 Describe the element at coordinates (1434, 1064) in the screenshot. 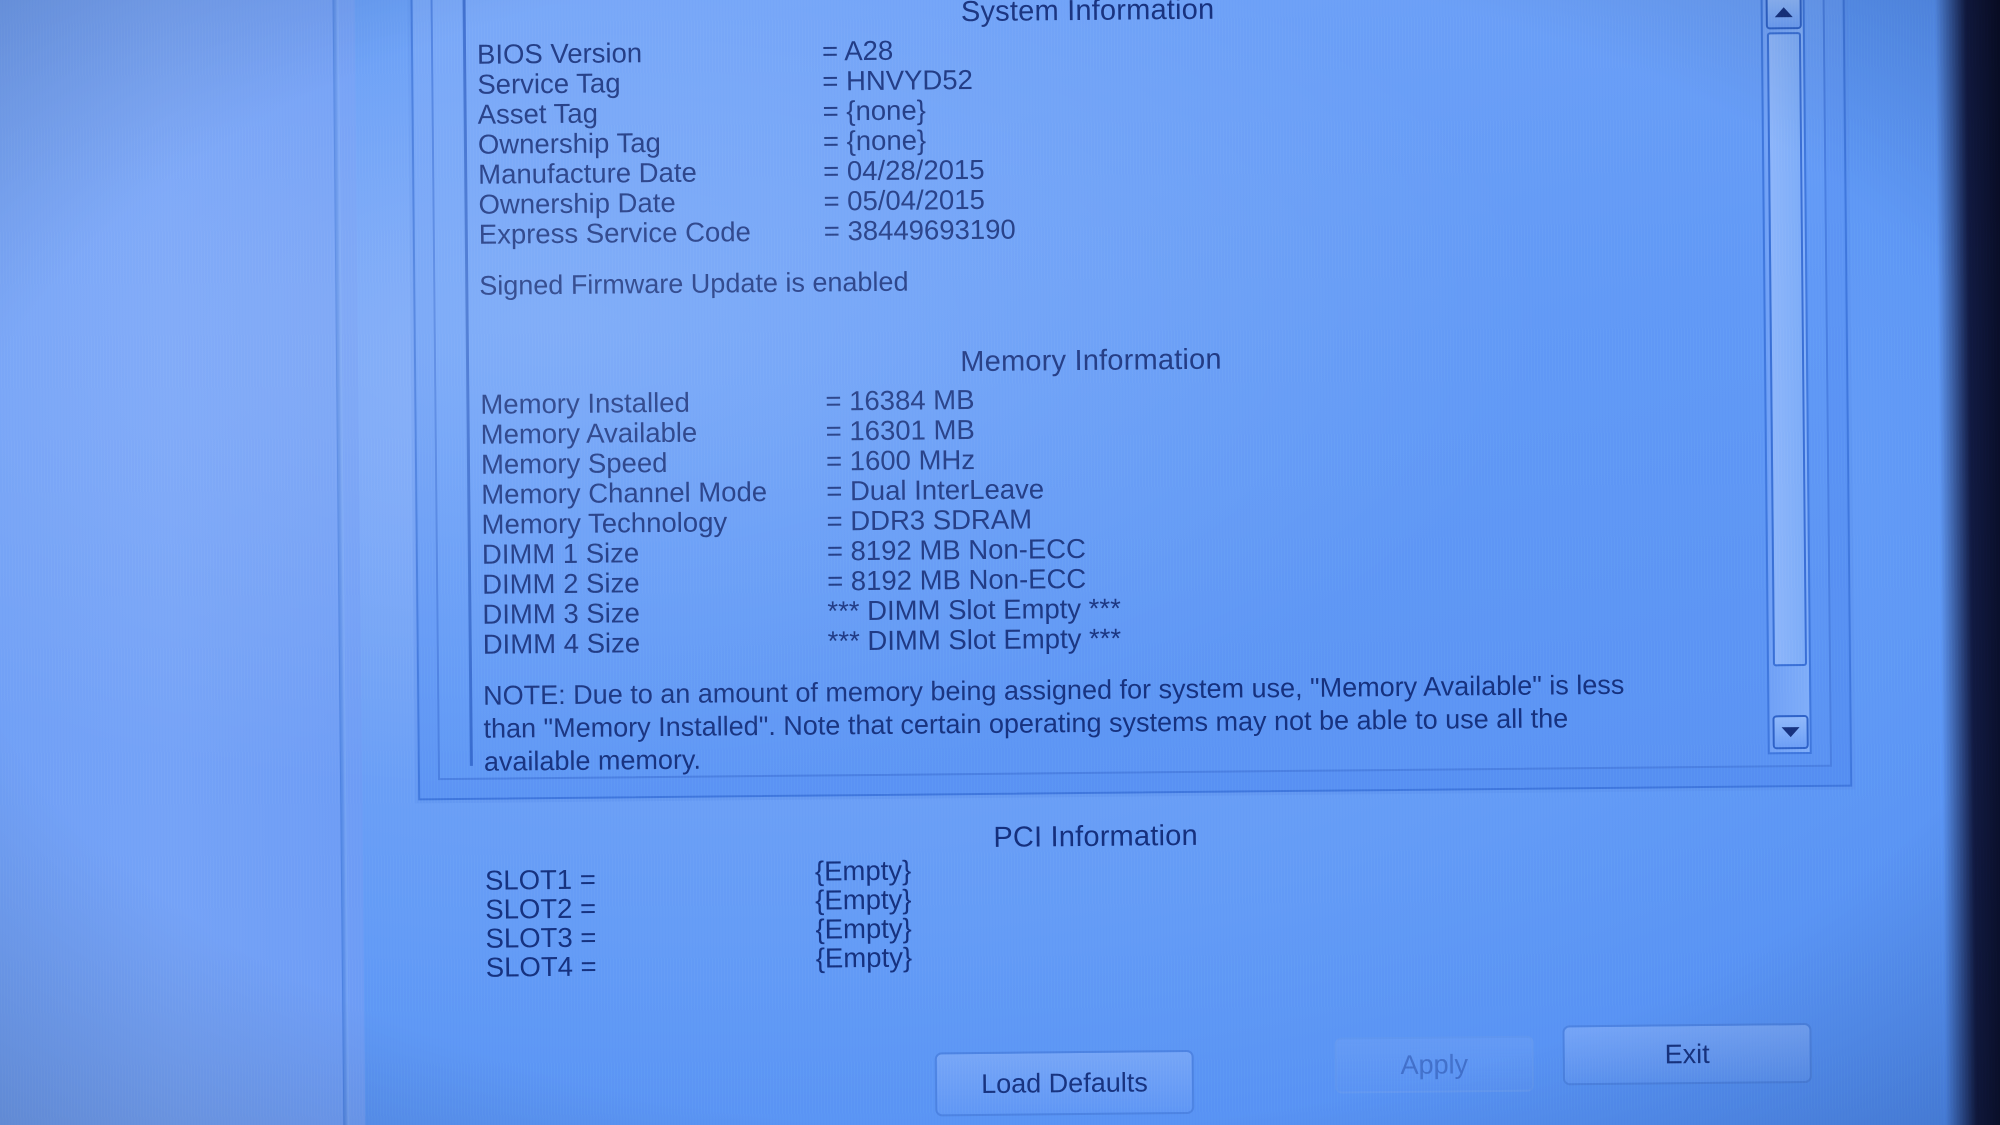

I see `apply-button: Apply` at that location.